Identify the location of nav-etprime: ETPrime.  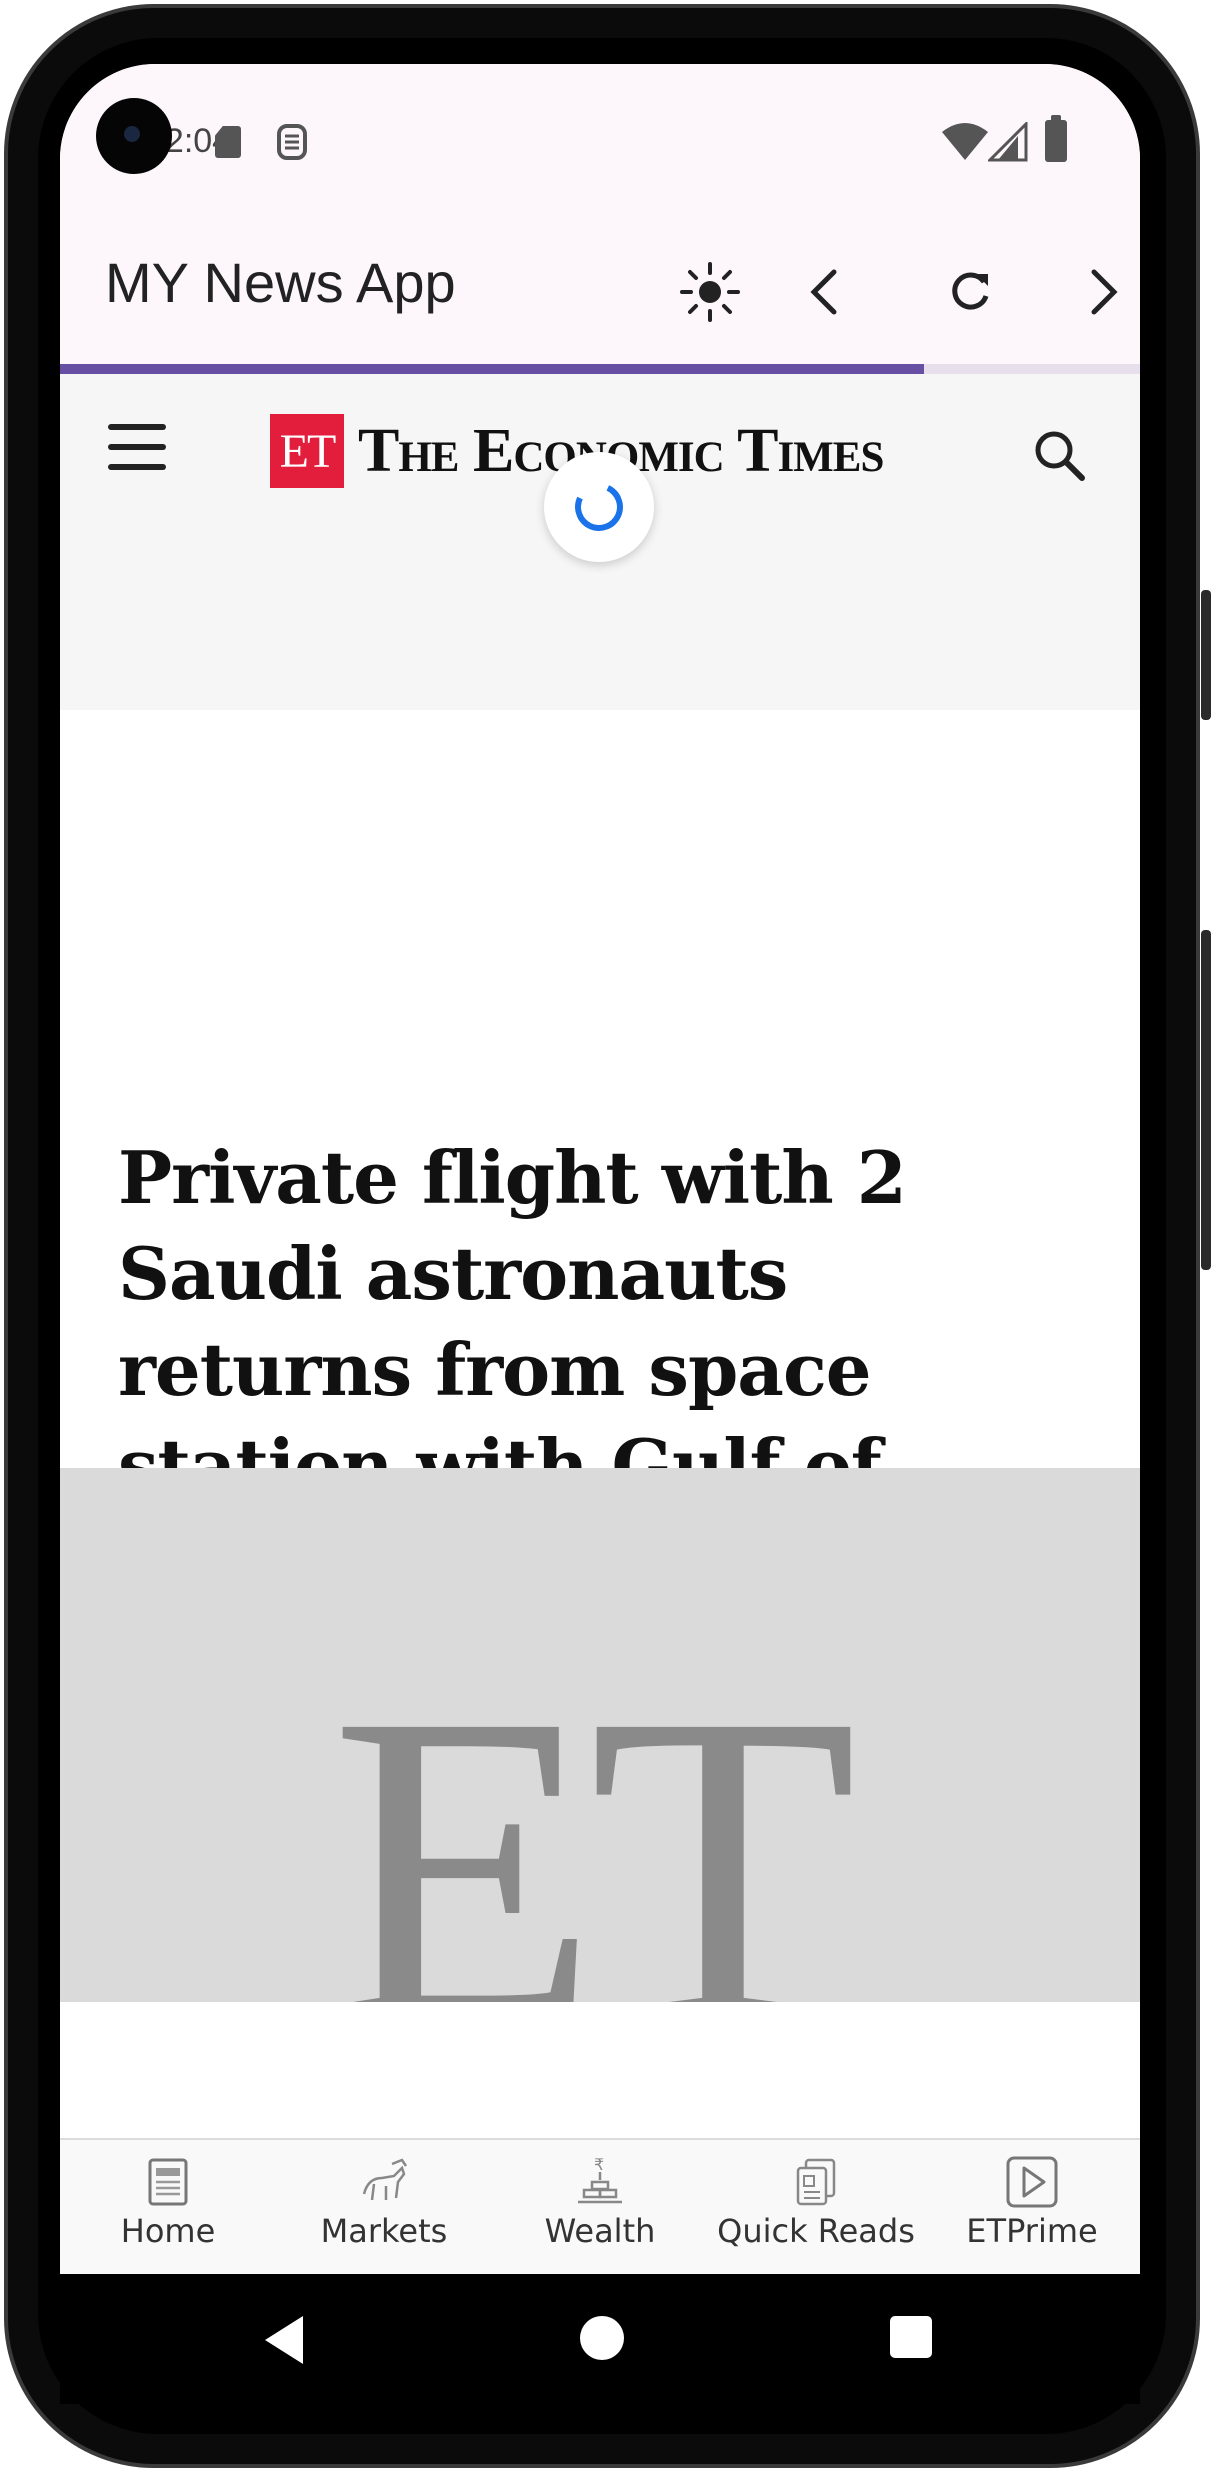
(1032, 2207).